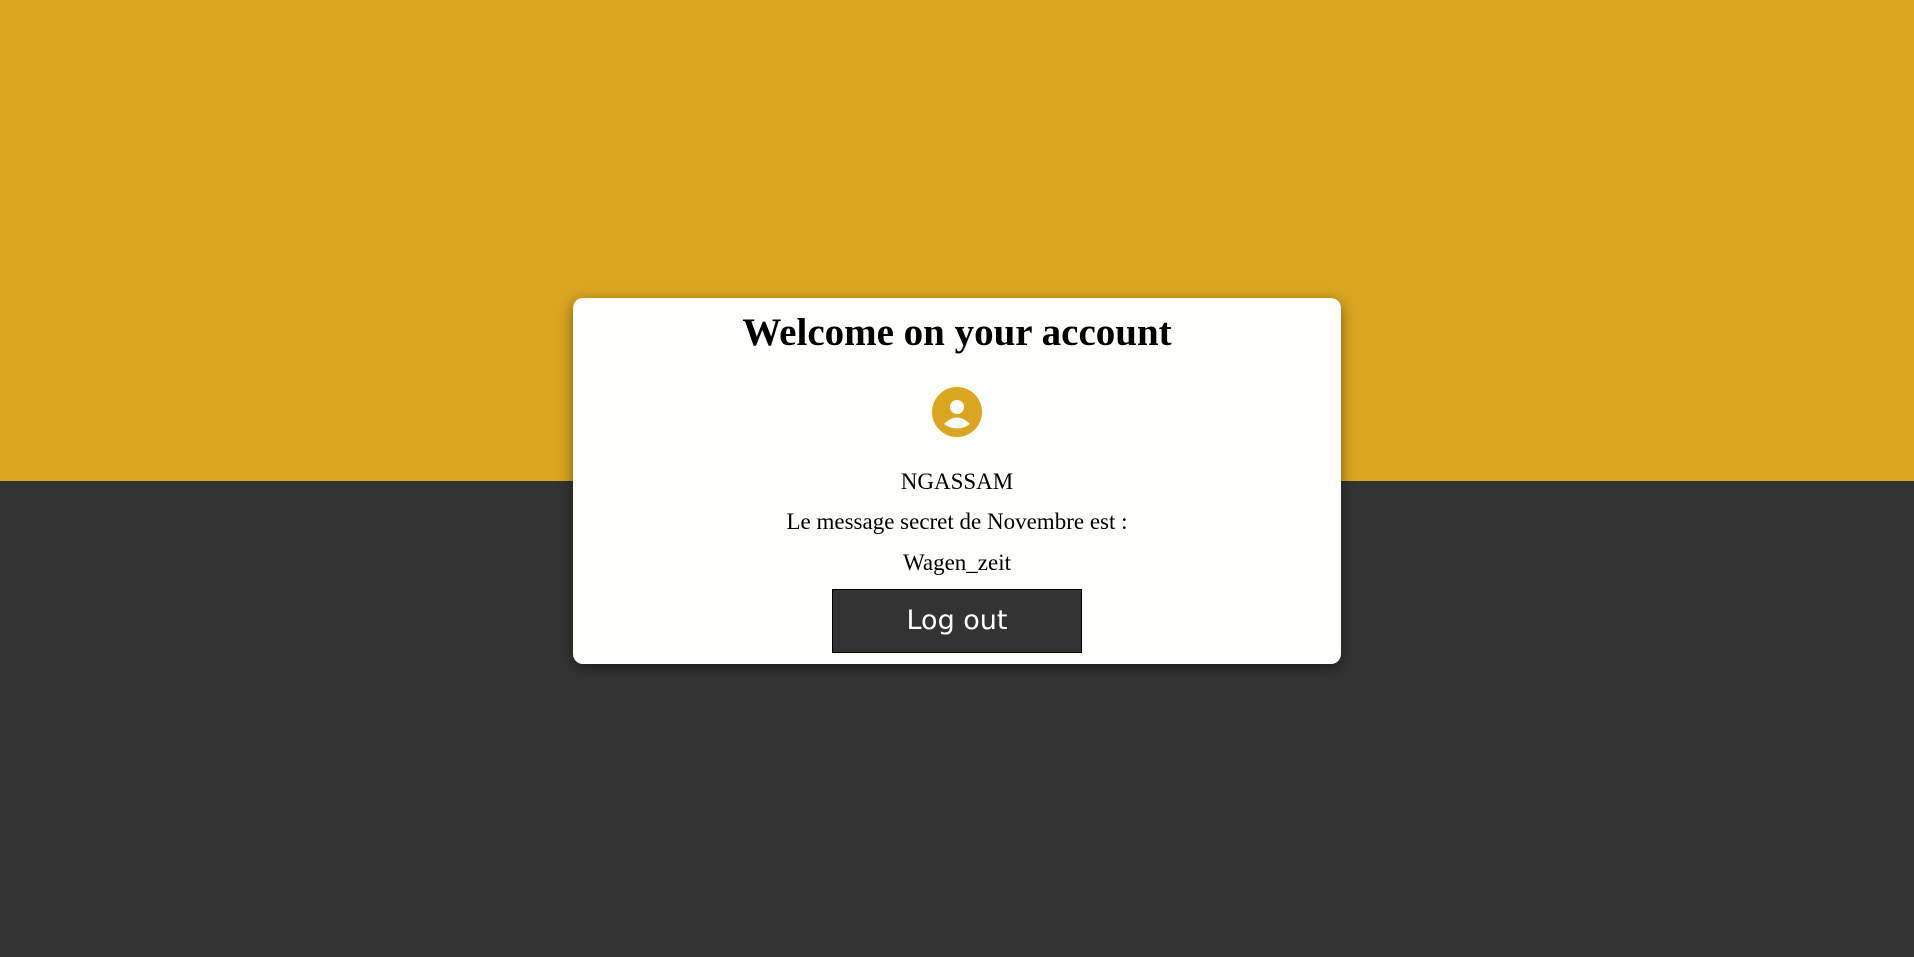 The width and height of the screenshot is (1914, 957). What do you see at coordinates (957, 332) in the screenshot?
I see `page-title: Welcome on your account` at bounding box center [957, 332].